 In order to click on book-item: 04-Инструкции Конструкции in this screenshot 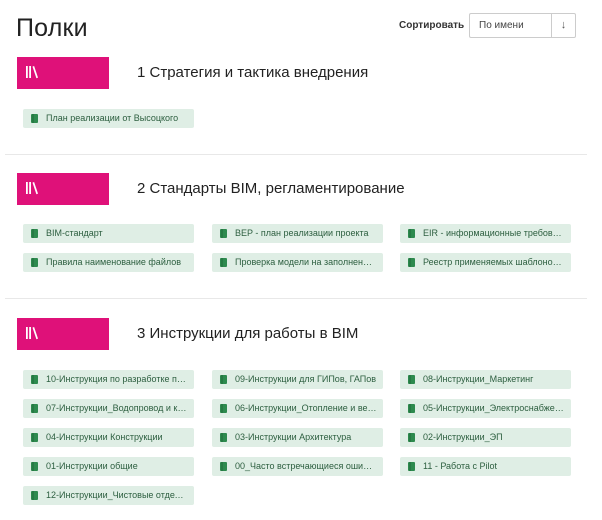, I will do `click(108, 437)`.